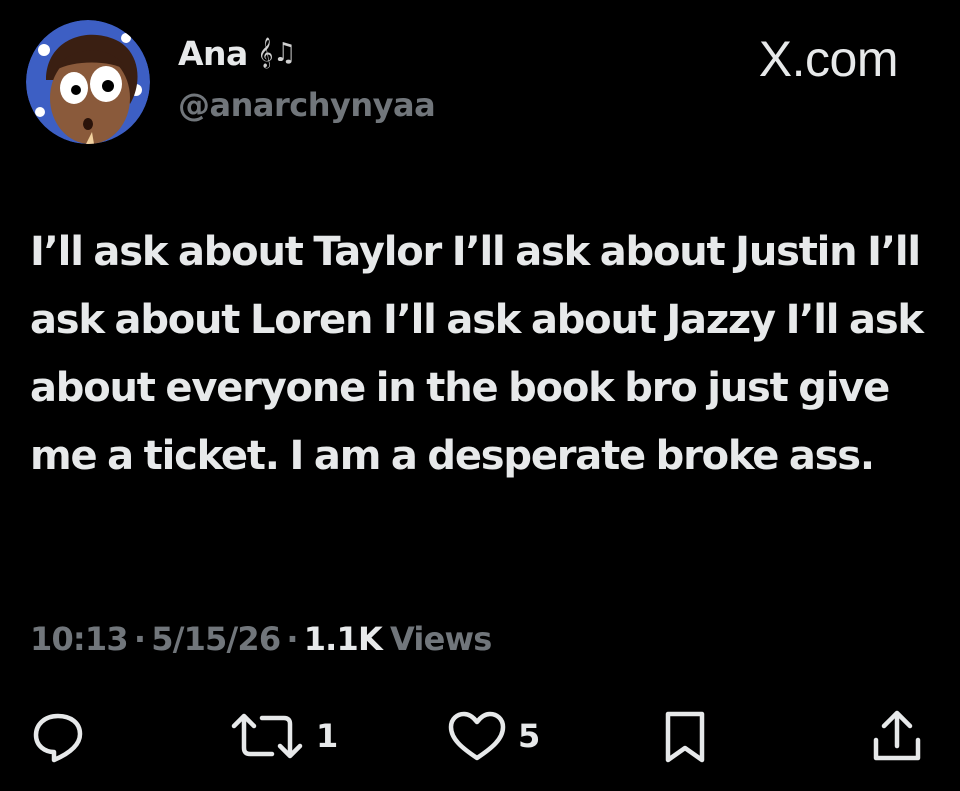 This screenshot has width=960, height=791. I want to click on share-icon, so click(897, 735).